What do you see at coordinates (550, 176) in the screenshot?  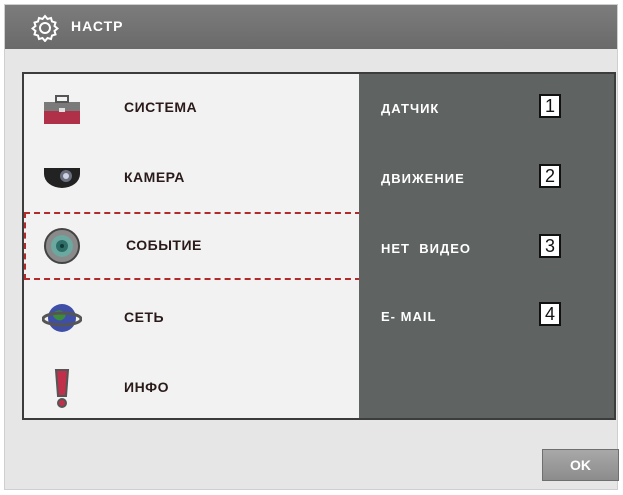 I see `number-badge: 2` at bounding box center [550, 176].